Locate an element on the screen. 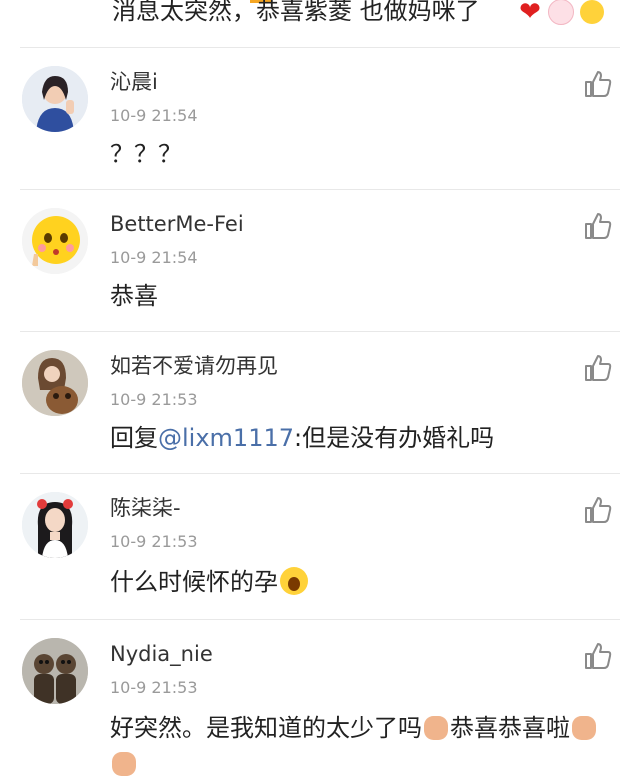 The image size is (640, 779). username: BetterMe-Fei is located at coordinates (177, 224).